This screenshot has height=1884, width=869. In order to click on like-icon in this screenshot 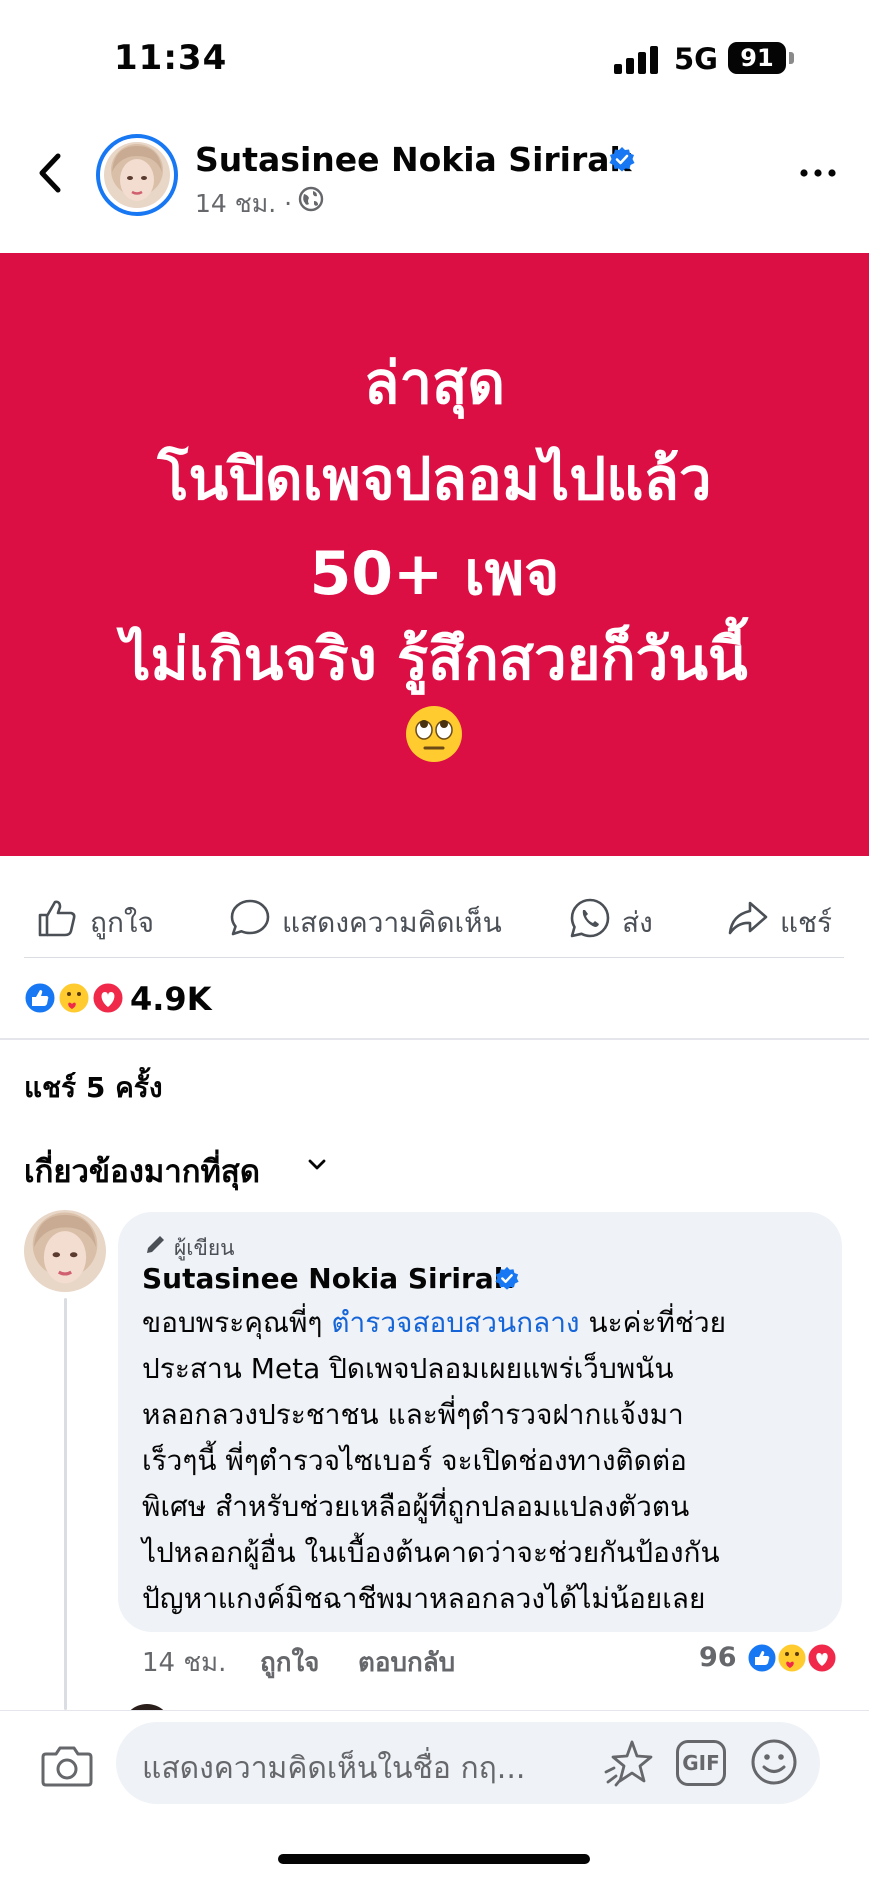, I will do `click(57, 918)`.